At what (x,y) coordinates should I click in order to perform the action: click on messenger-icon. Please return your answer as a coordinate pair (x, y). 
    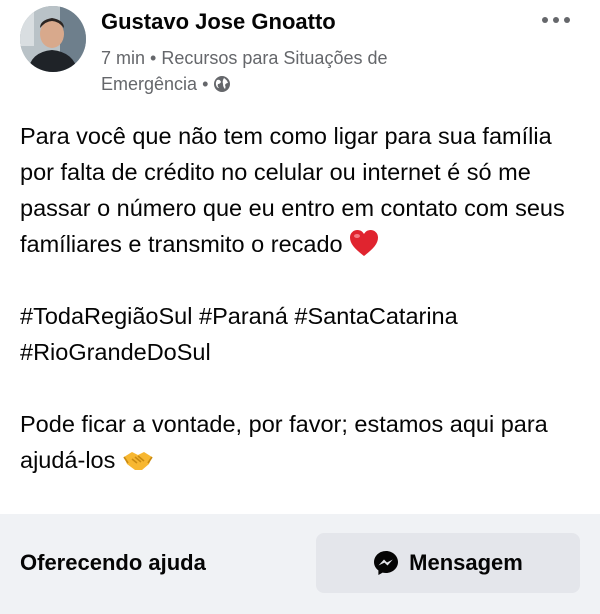
    Looking at the image, I should click on (386, 563).